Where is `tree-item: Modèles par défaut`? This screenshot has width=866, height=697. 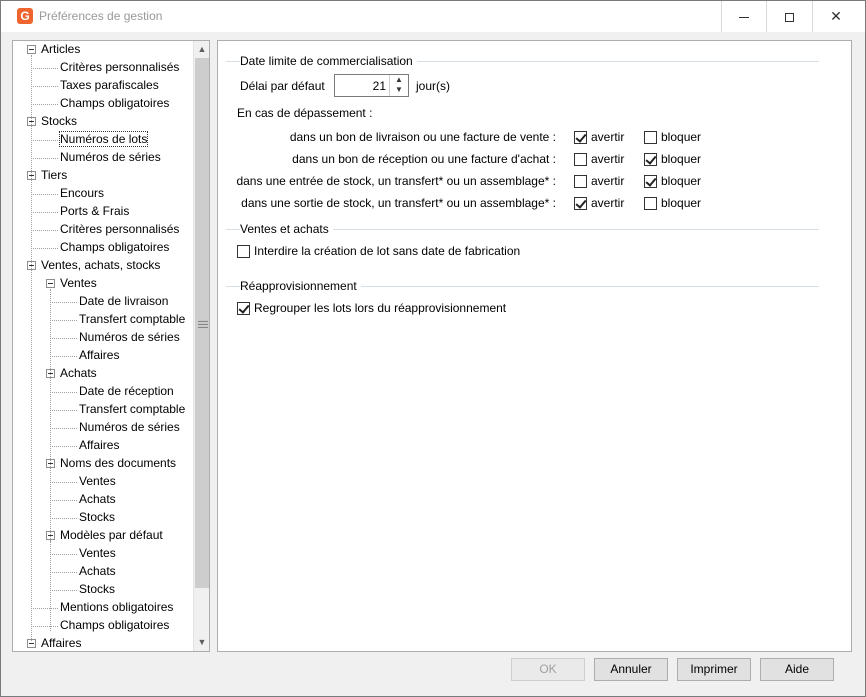 tree-item: Modèles par défaut is located at coordinates (111, 536).